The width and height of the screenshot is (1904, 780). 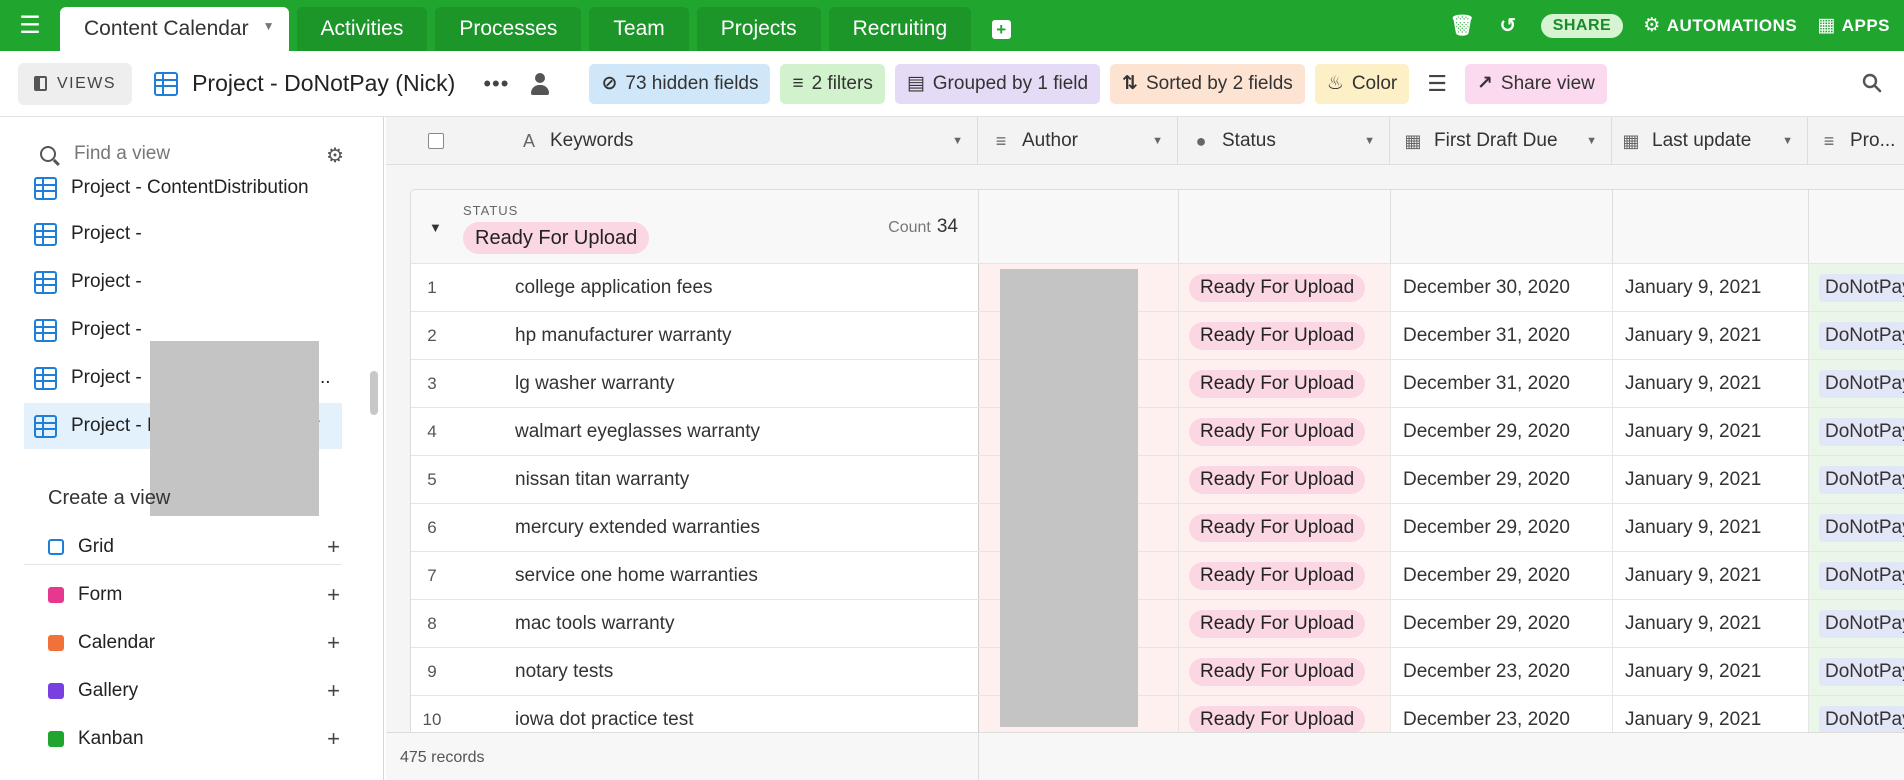 I want to click on collapse-group-icon: ▼, so click(x=435, y=227).